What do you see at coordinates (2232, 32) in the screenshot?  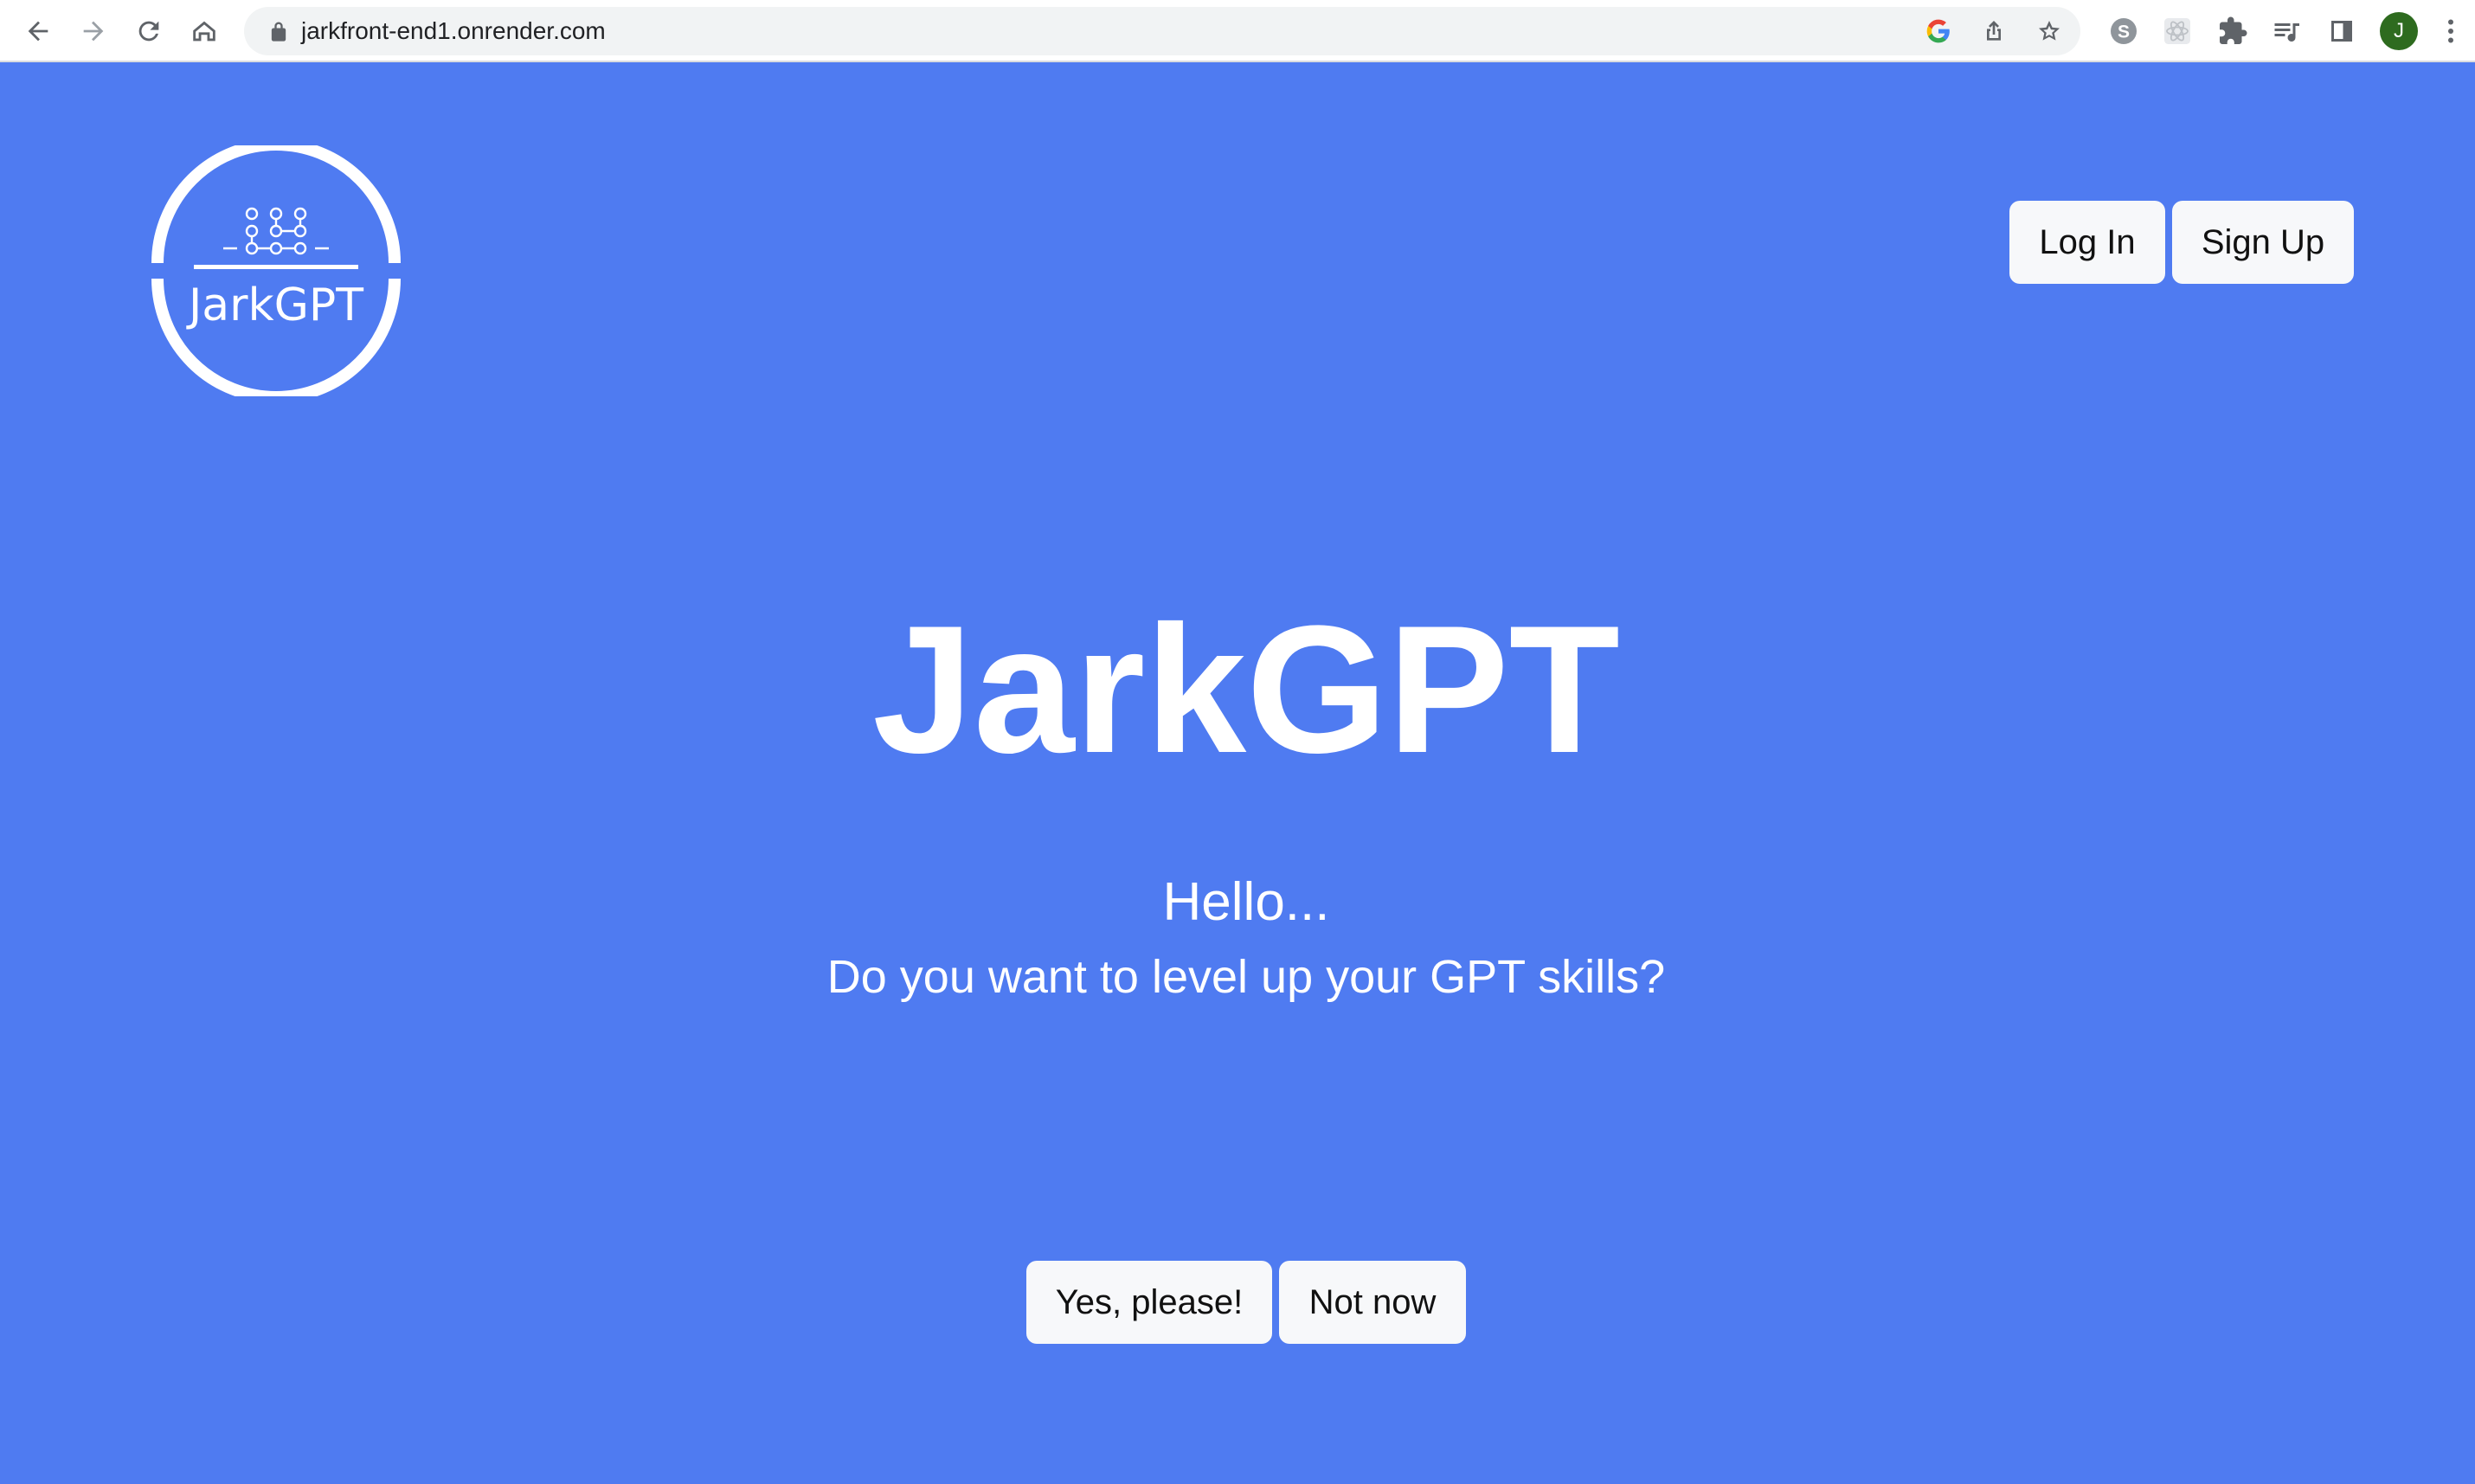 I see `puzzle-extensions-icon` at bounding box center [2232, 32].